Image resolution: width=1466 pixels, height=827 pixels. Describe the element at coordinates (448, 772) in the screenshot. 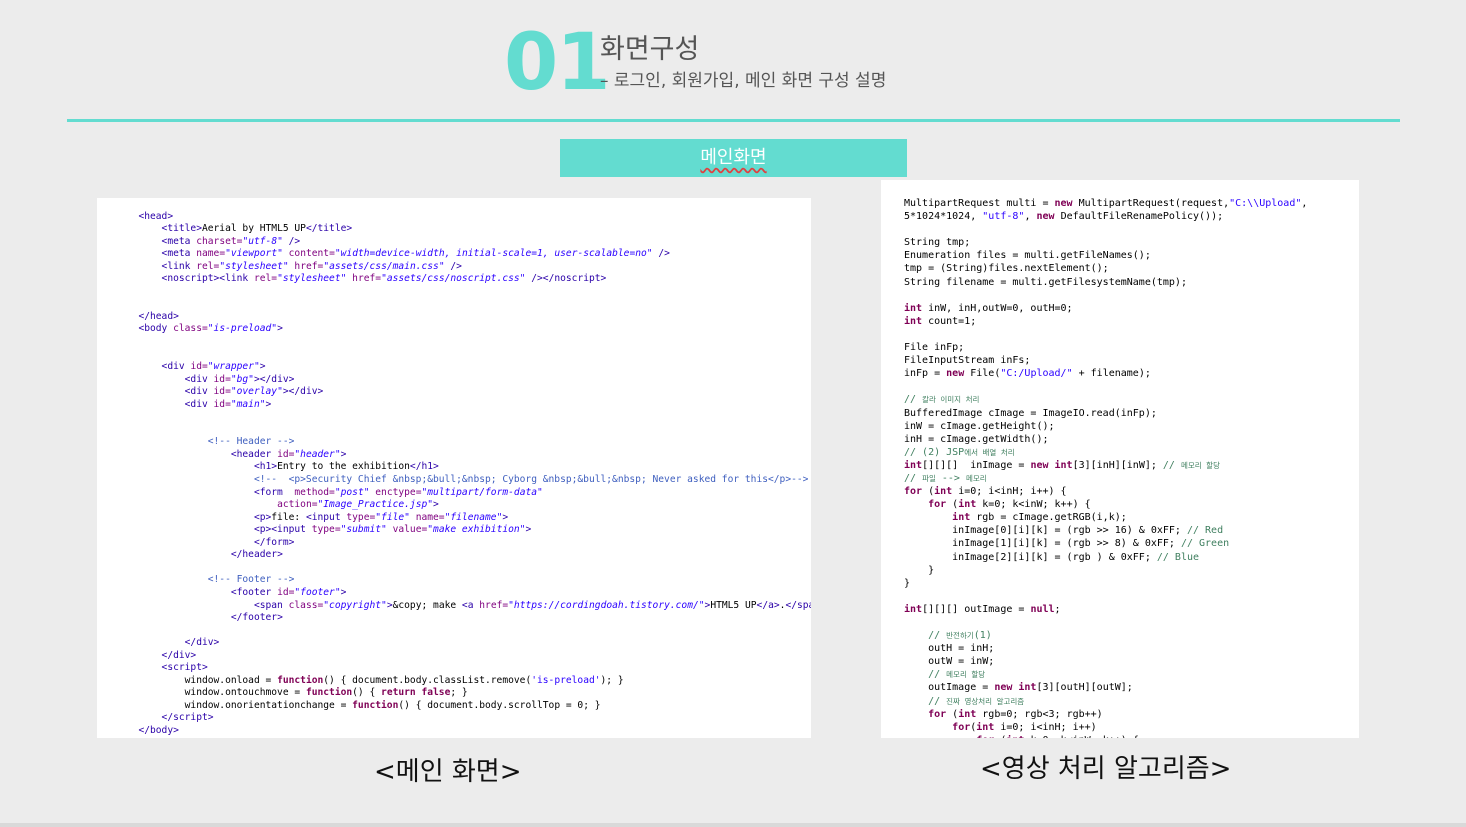

I see `caption-main-screen: <메인 화면>` at that location.